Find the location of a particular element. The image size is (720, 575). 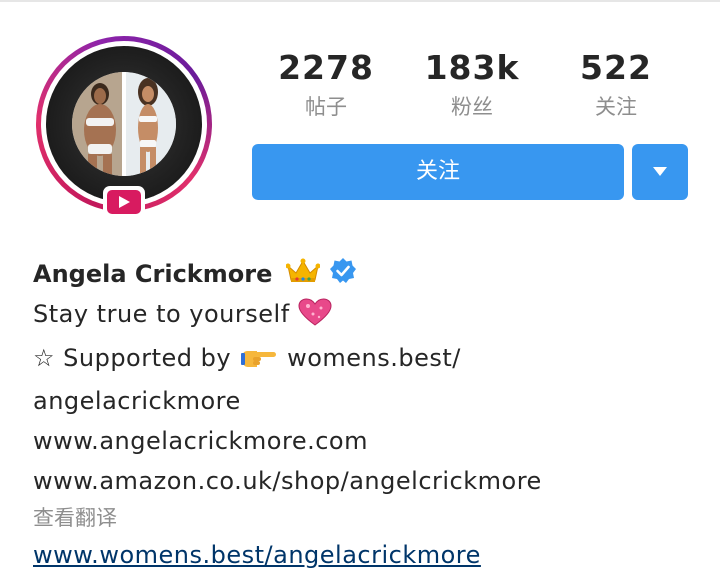

following-count: 522 is located at coordinates (616, 67).